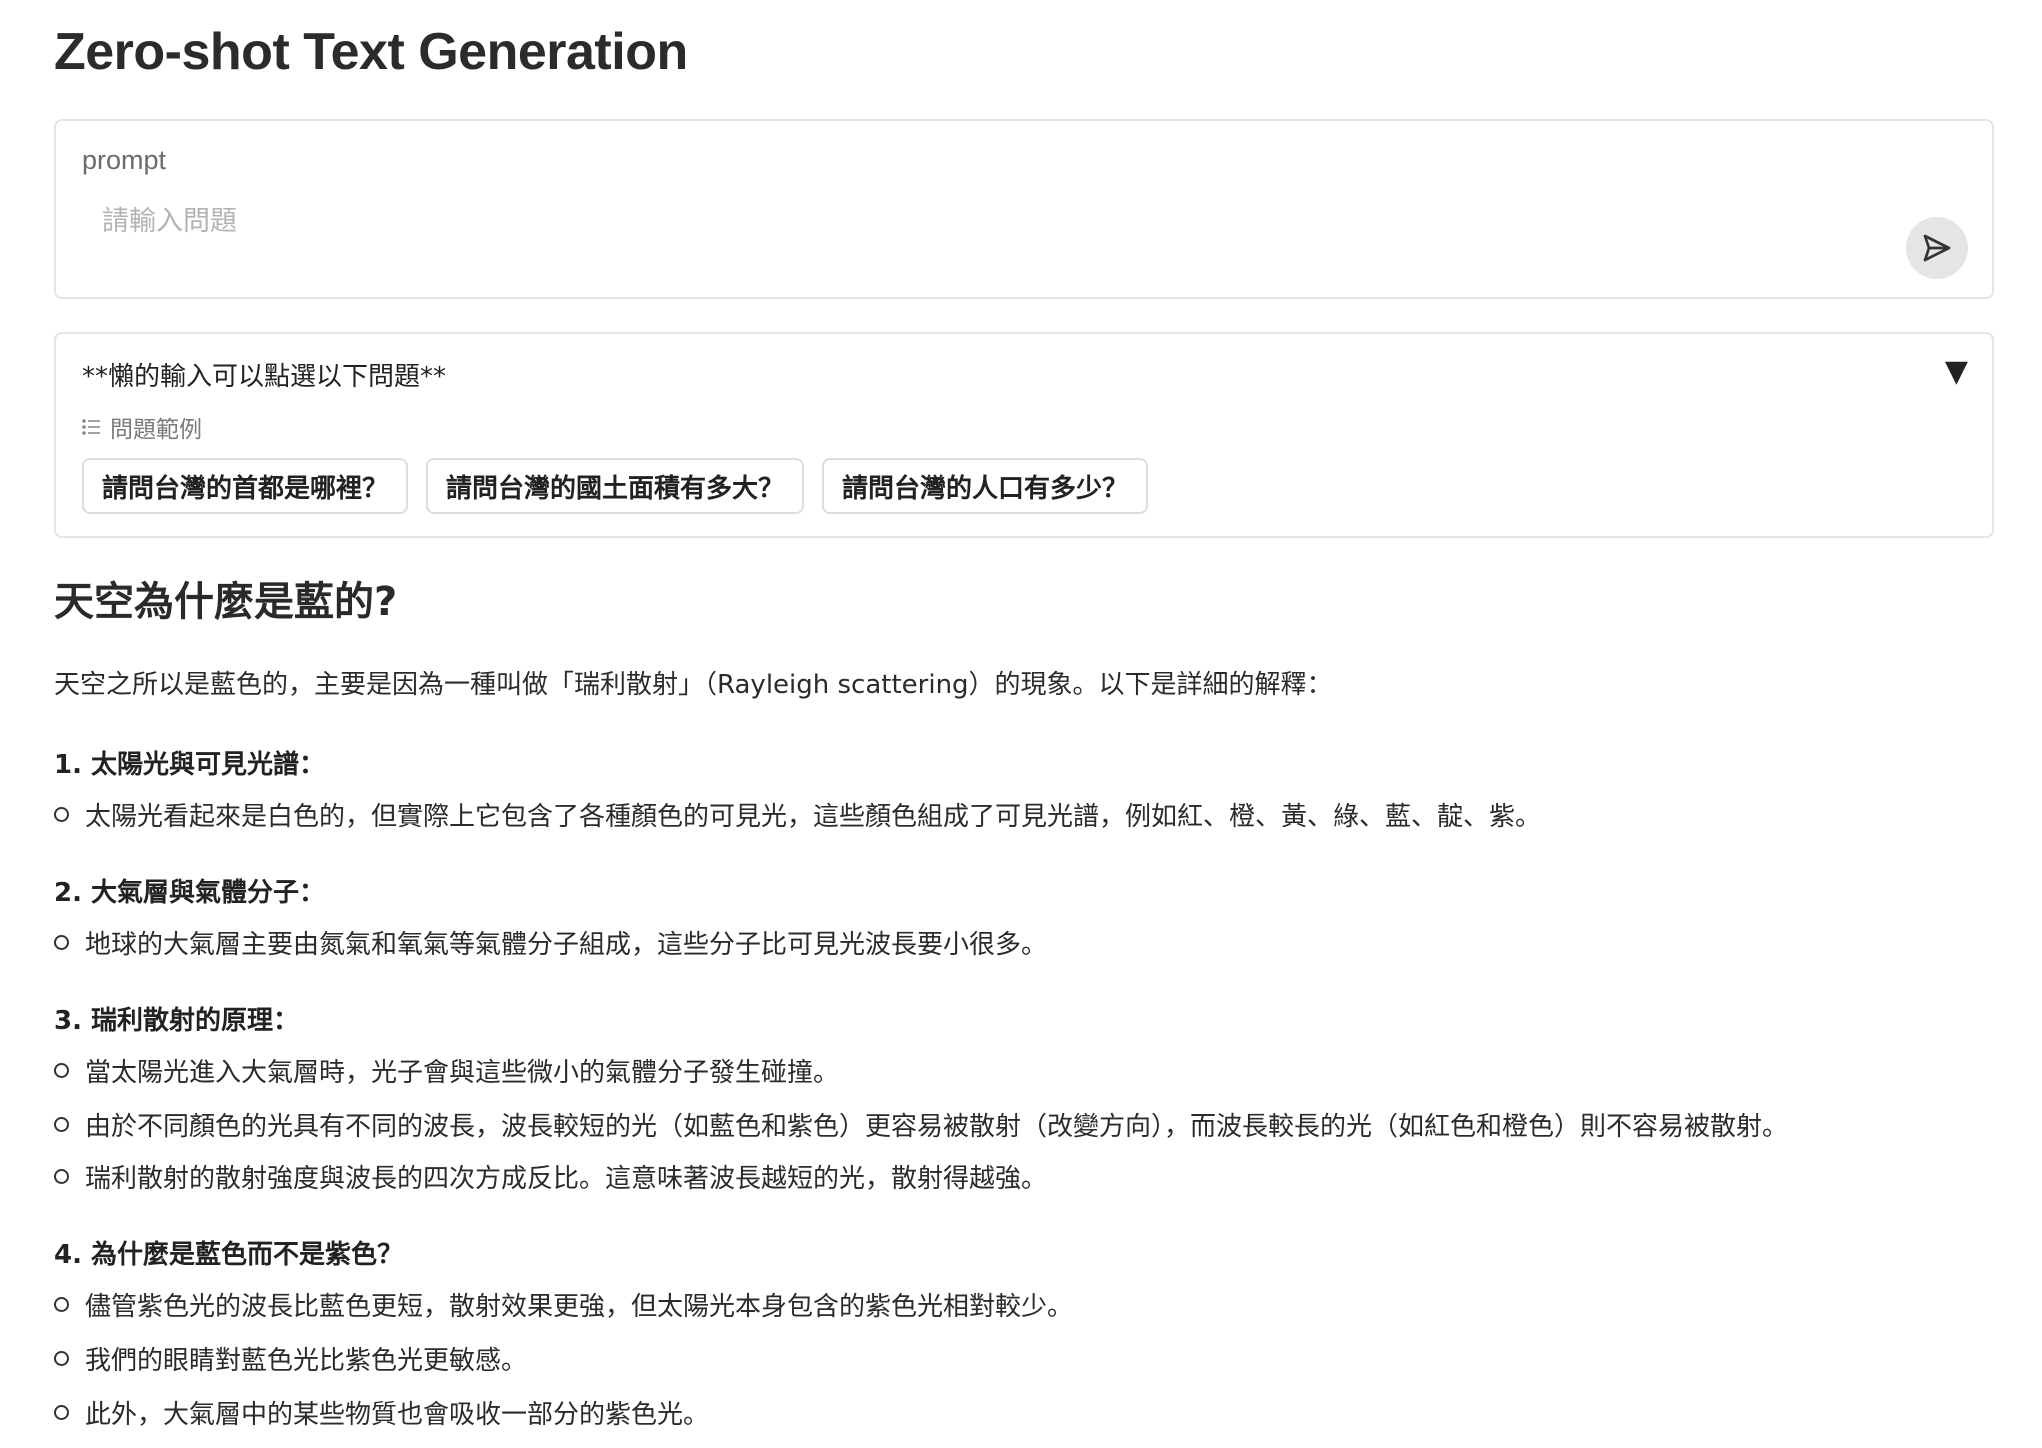  Describe the element at coordinates (1956, 371) in the screenshot. I see `triangle-down-icon: ▼` at that location.